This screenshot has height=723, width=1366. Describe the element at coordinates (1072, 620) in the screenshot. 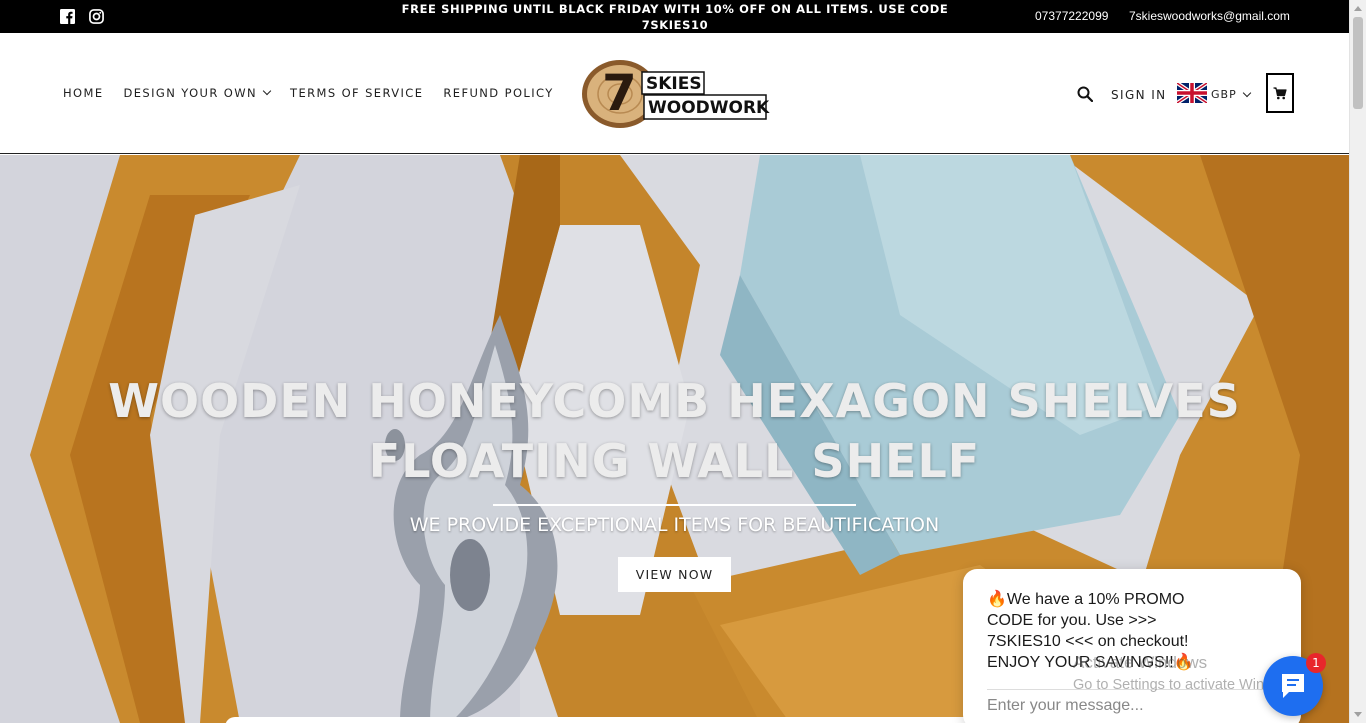

I see `chat-message-line2: CODE for you. Use >>>` at that location.